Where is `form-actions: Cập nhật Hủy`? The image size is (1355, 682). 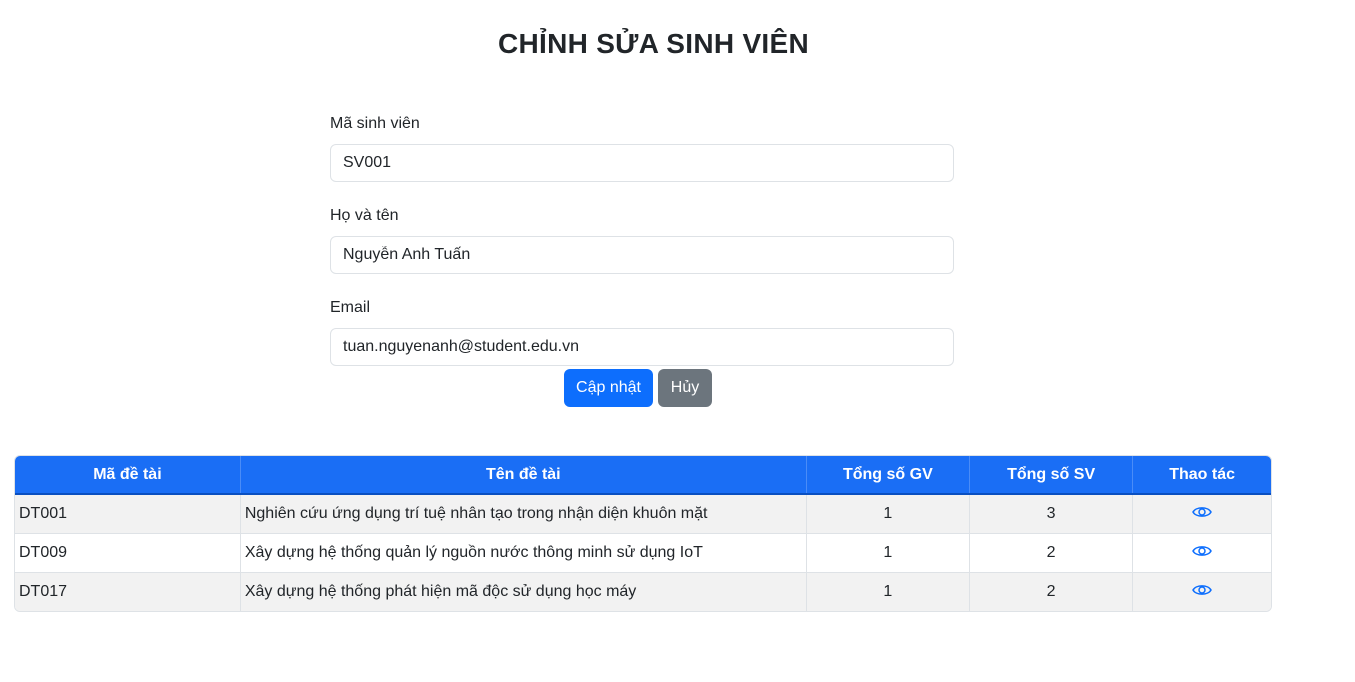 form-actions: Cập nhật Hủy is located at coordinates (638, 388).